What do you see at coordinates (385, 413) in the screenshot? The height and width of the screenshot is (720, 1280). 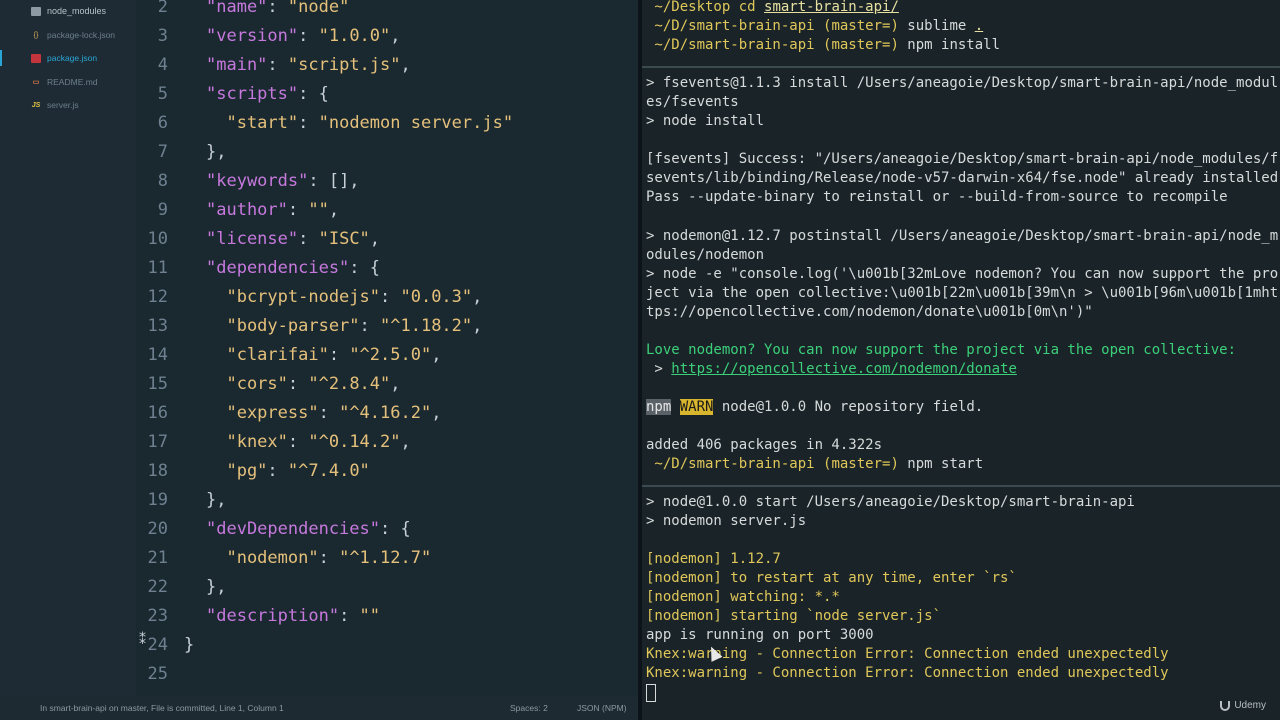 I see `code-token: "^4.16.2"` at bounding box center [385, 413].